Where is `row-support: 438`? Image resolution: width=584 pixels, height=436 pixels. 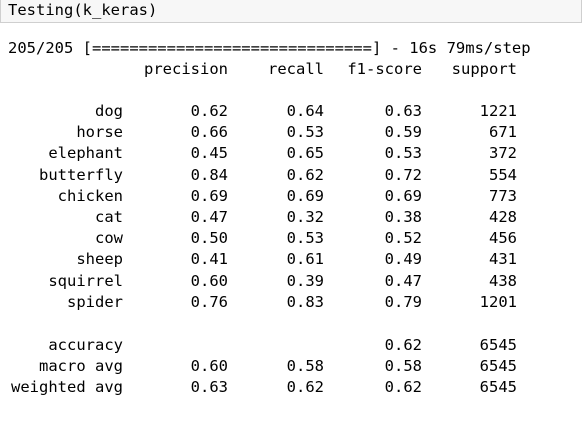
row-support: 438 is located at coordinates (503, 280).